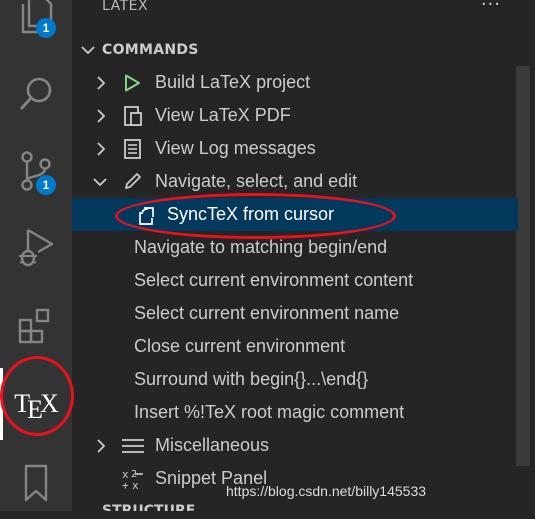 Image resolution: width=535 pixels, height=519 pixels. Describe the element at coordinates (235, 148) in the screenshot. I see `tree-item-label: View Log messages` at that location.